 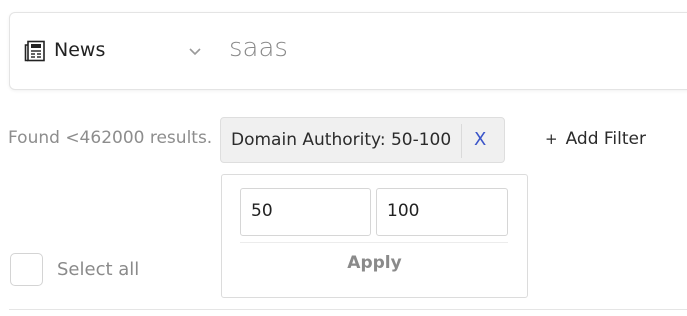 I want to click on plus-icon: +, so click(x=551, y=139).